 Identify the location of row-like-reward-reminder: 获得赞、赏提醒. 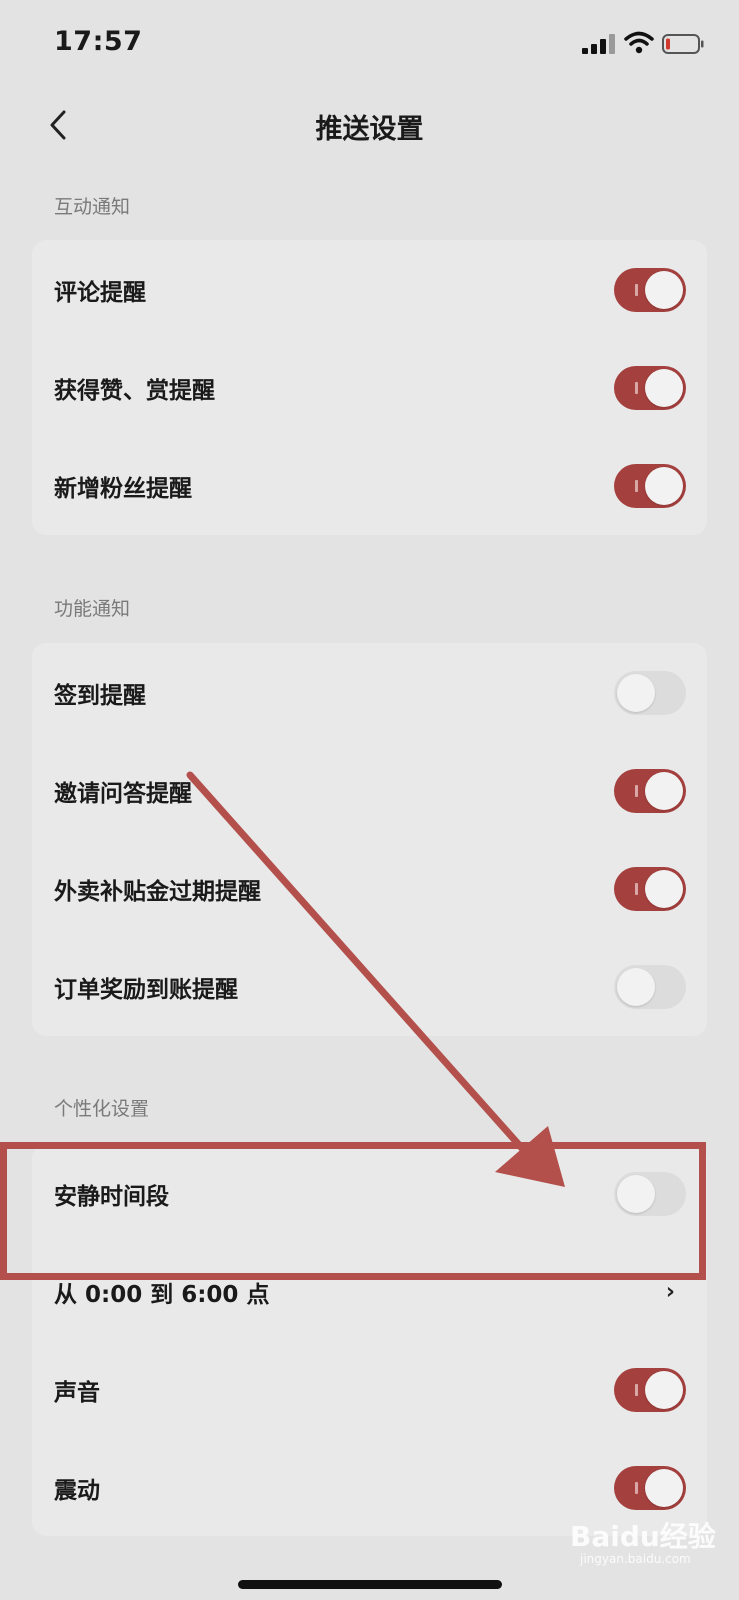
(369, 388).